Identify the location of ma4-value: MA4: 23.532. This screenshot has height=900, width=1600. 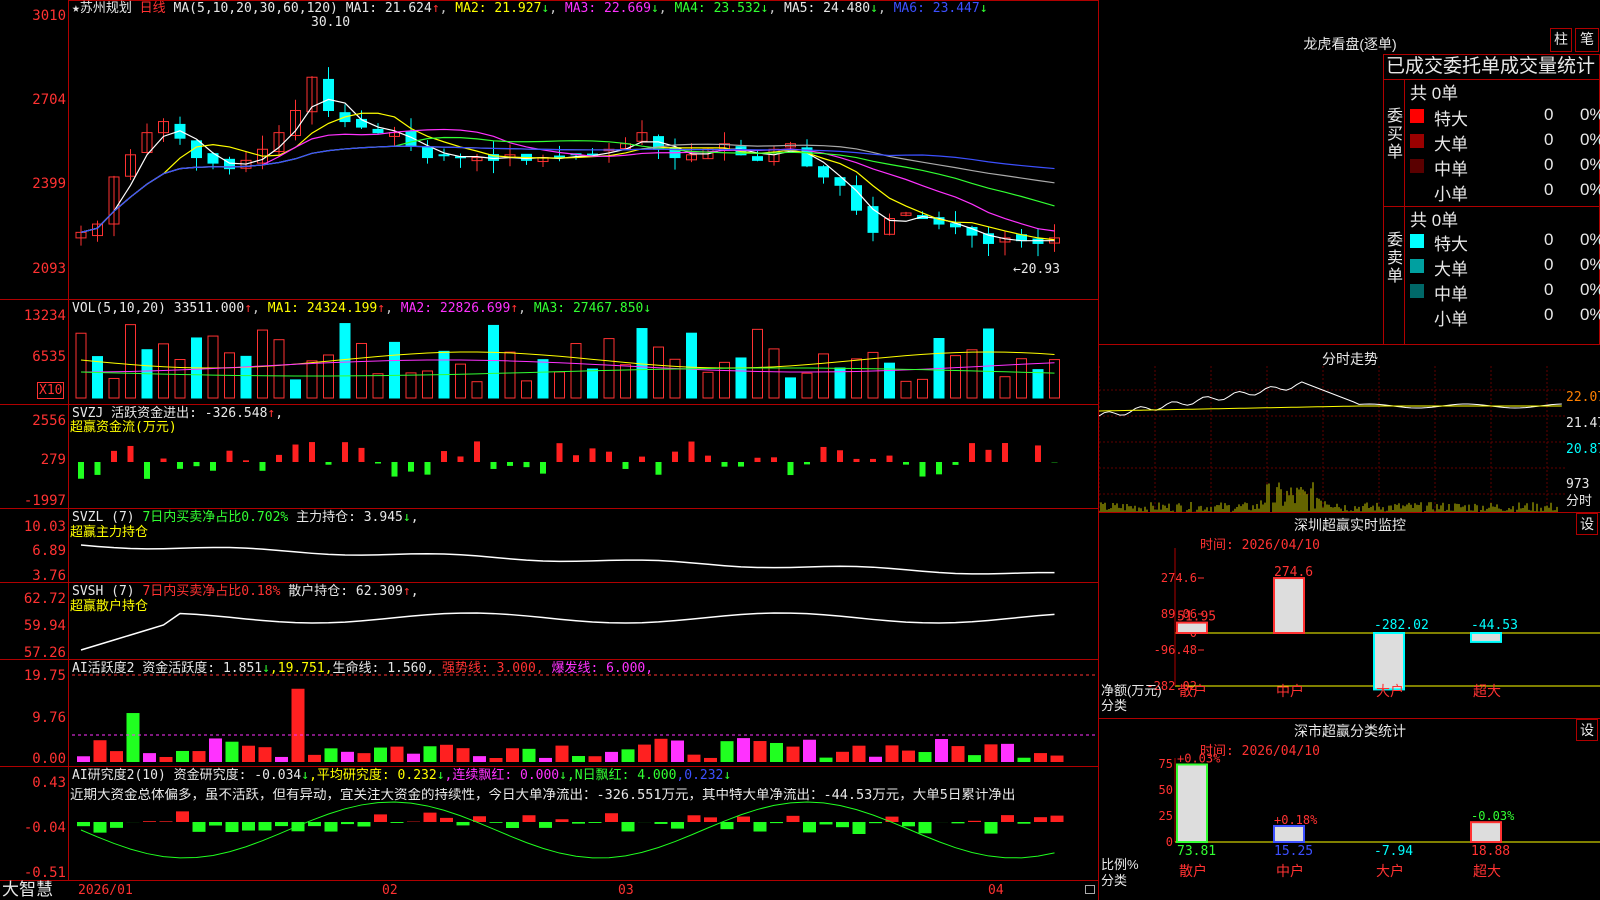
(717, 8).